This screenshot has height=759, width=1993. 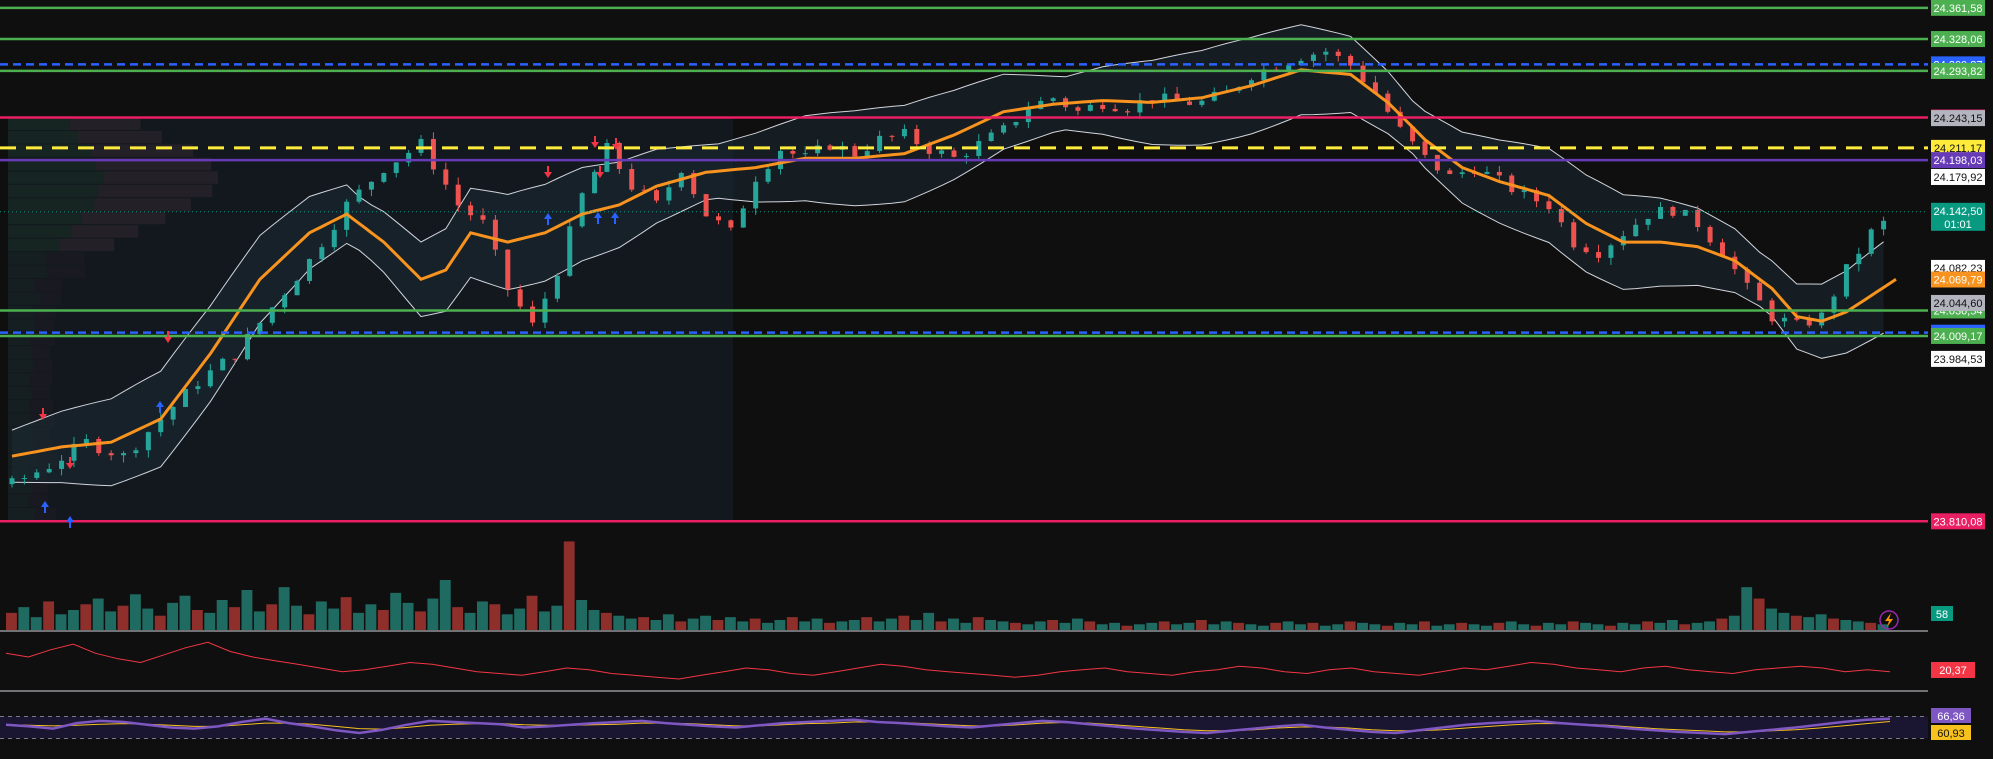 What do you see at coordinates (1951, 717) in the screenshot?
I see `rsi-tag: 66,36` at bounding box center [1951, 717].